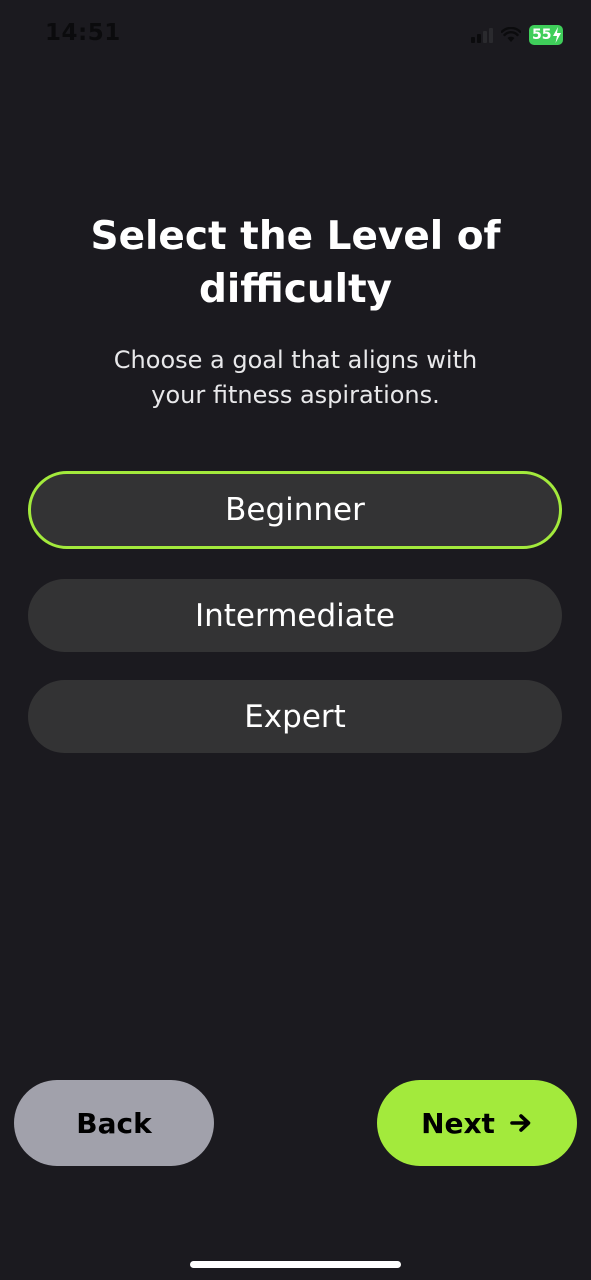  What do you see at coordinates (542, 35) in the screenshot?
I see `battery-level: 55` at bounding box center [542, 35].